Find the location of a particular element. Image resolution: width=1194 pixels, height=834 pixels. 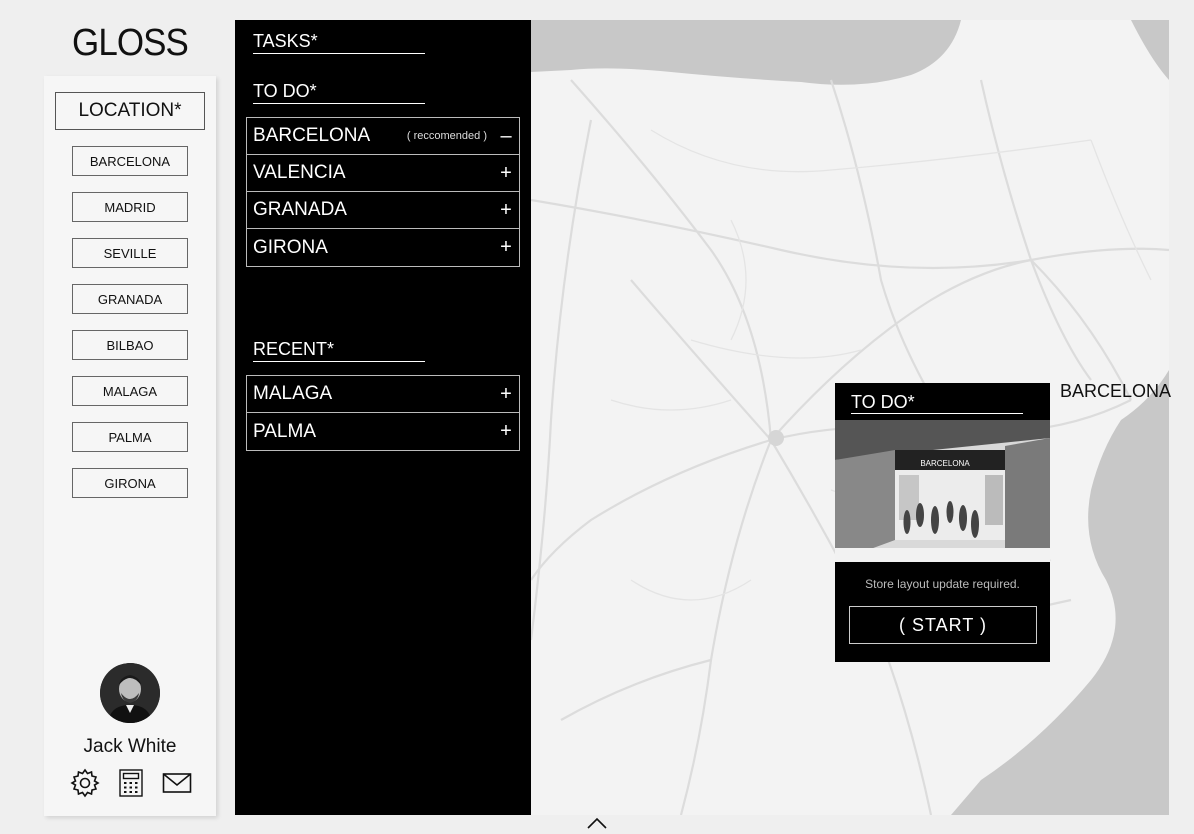

todo-item-girona: GIRONA + is located at coordinates (383, 247).